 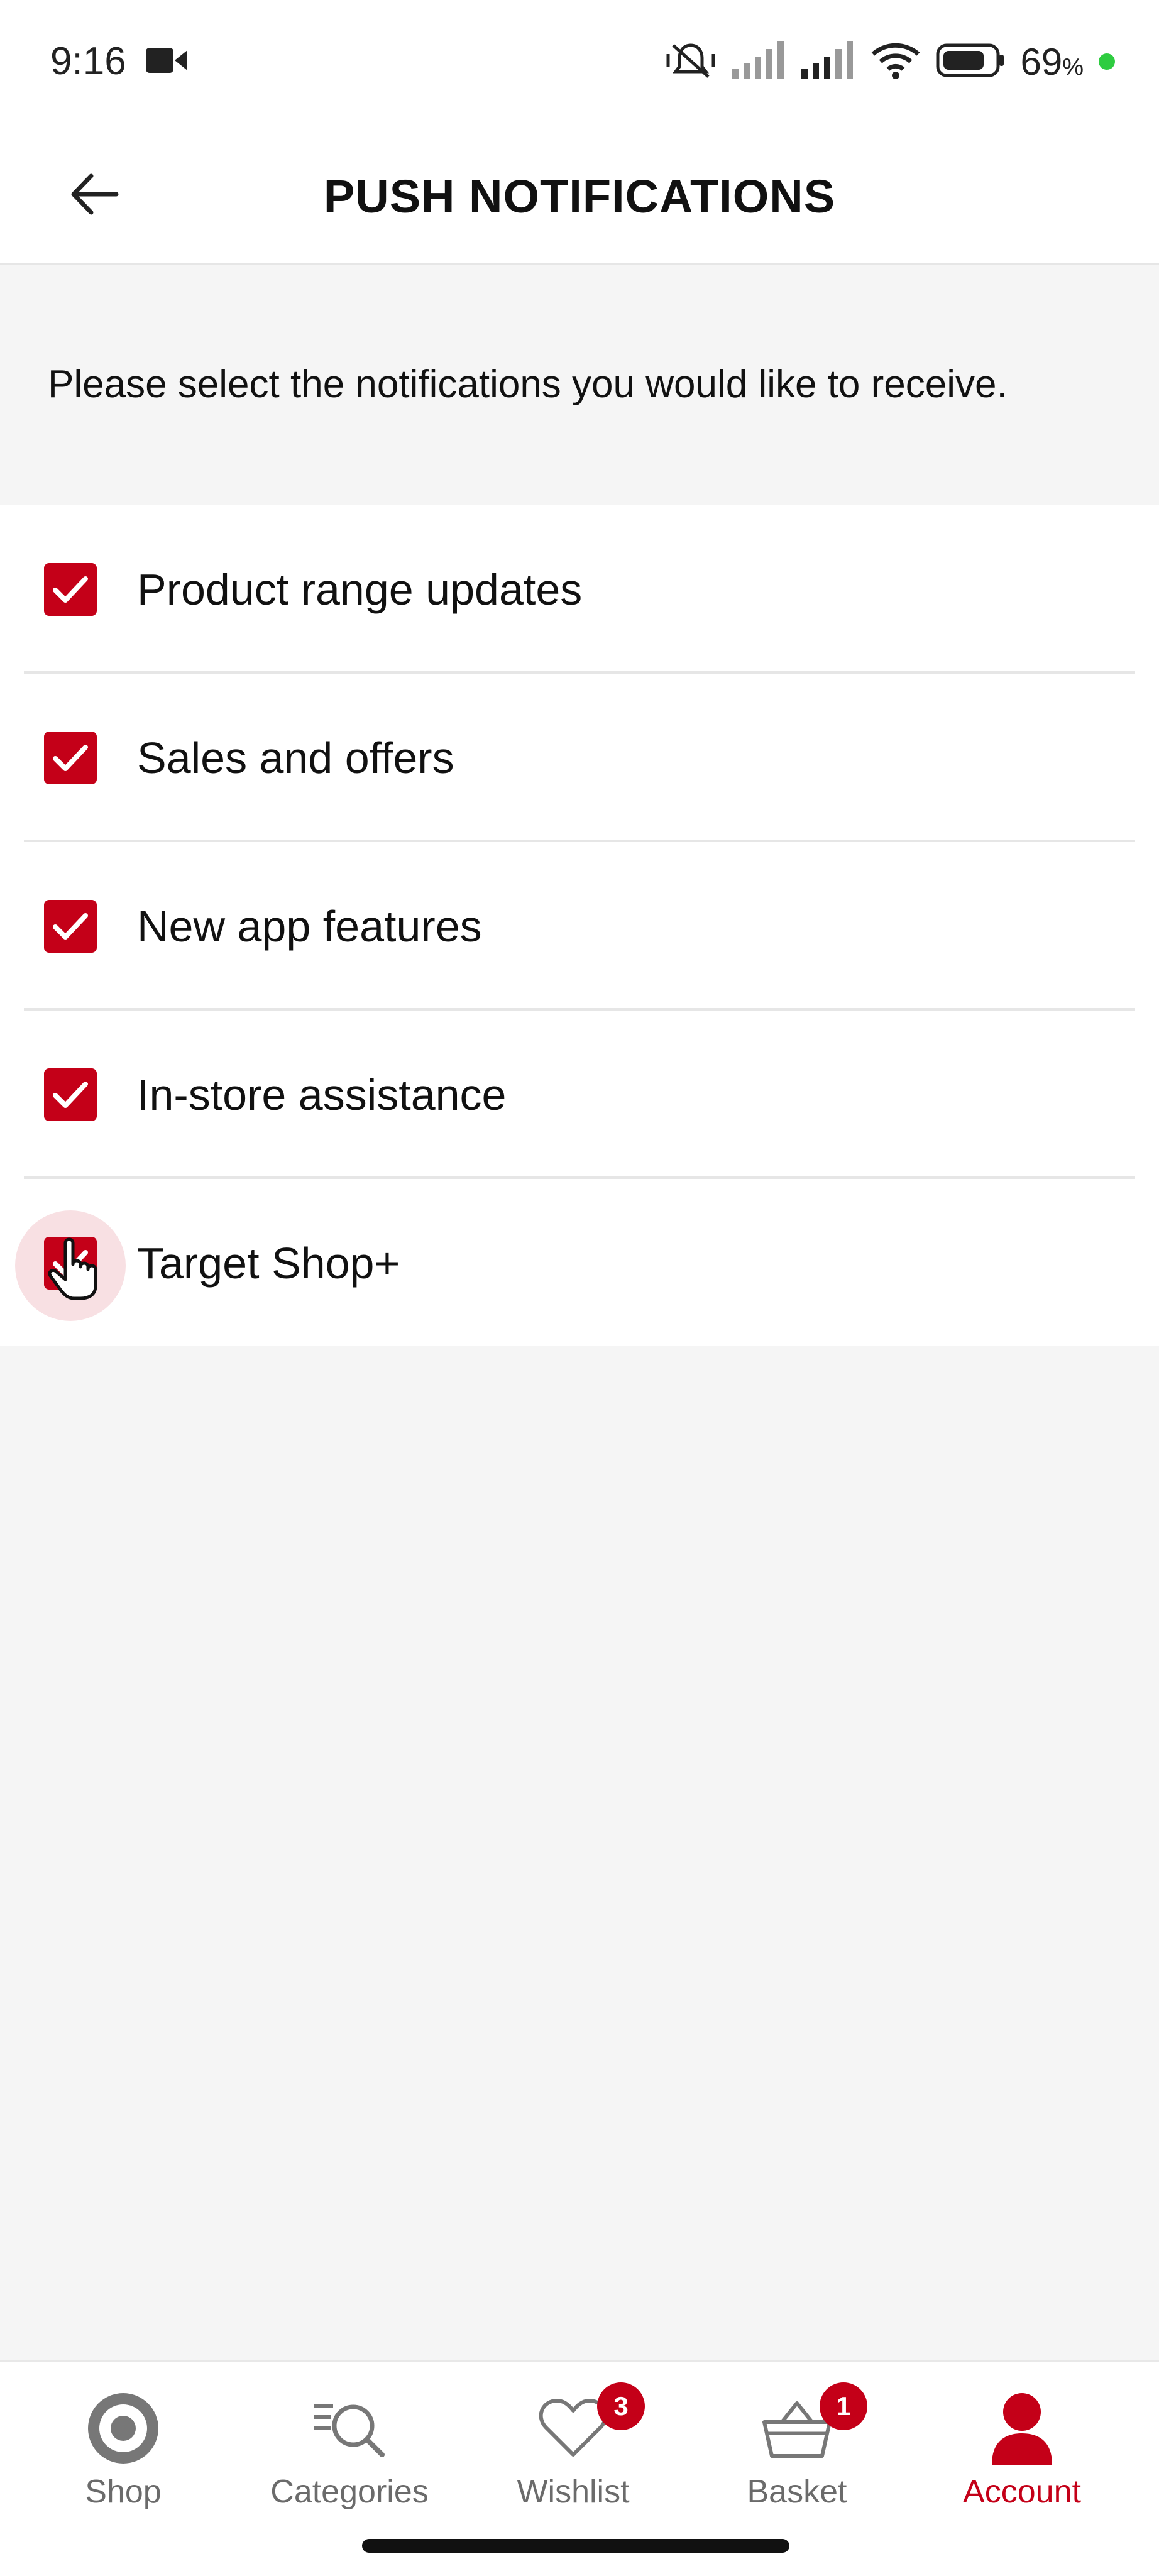 I want to click on status-bar: 9:16 69%, so click(x=579, y=63).